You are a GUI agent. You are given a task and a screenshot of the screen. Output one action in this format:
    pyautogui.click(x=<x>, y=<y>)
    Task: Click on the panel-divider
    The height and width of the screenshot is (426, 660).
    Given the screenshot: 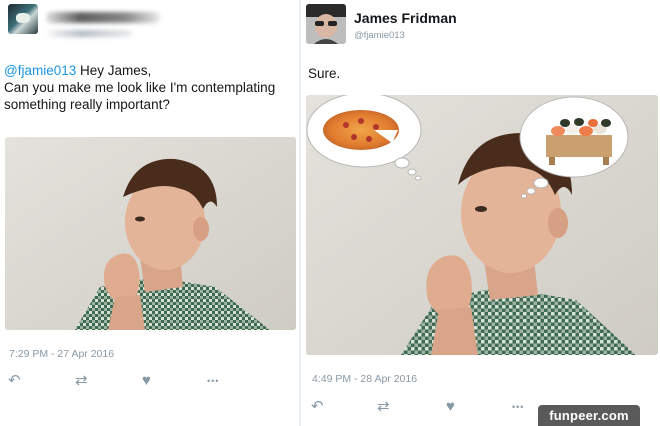 What is the action you would take?
    pyautogui.click(x=300, y=213)
    